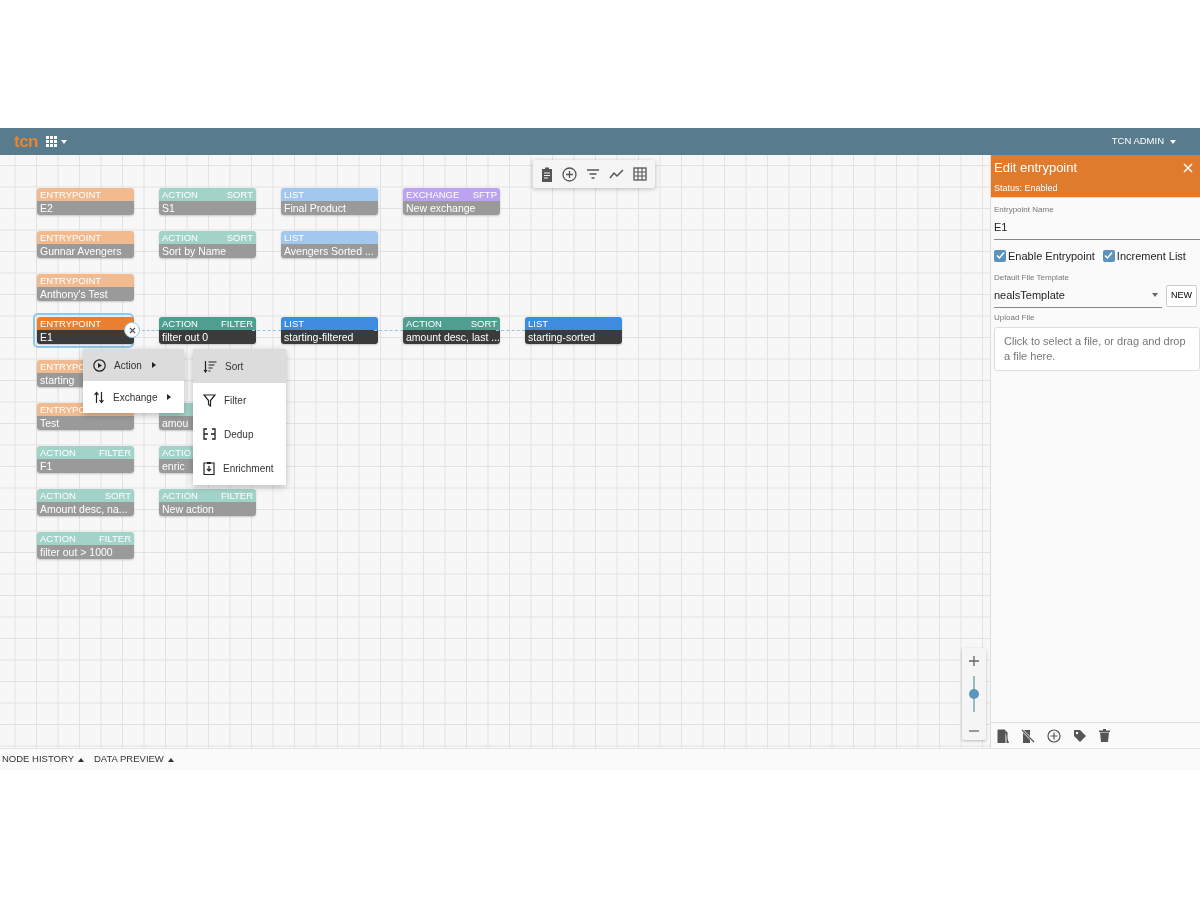 The image size is (1200, 900). What do you see at coordinates (99, 365) in the screenshot?
I see `play-circle-icon` at bounding box center [99, 365].